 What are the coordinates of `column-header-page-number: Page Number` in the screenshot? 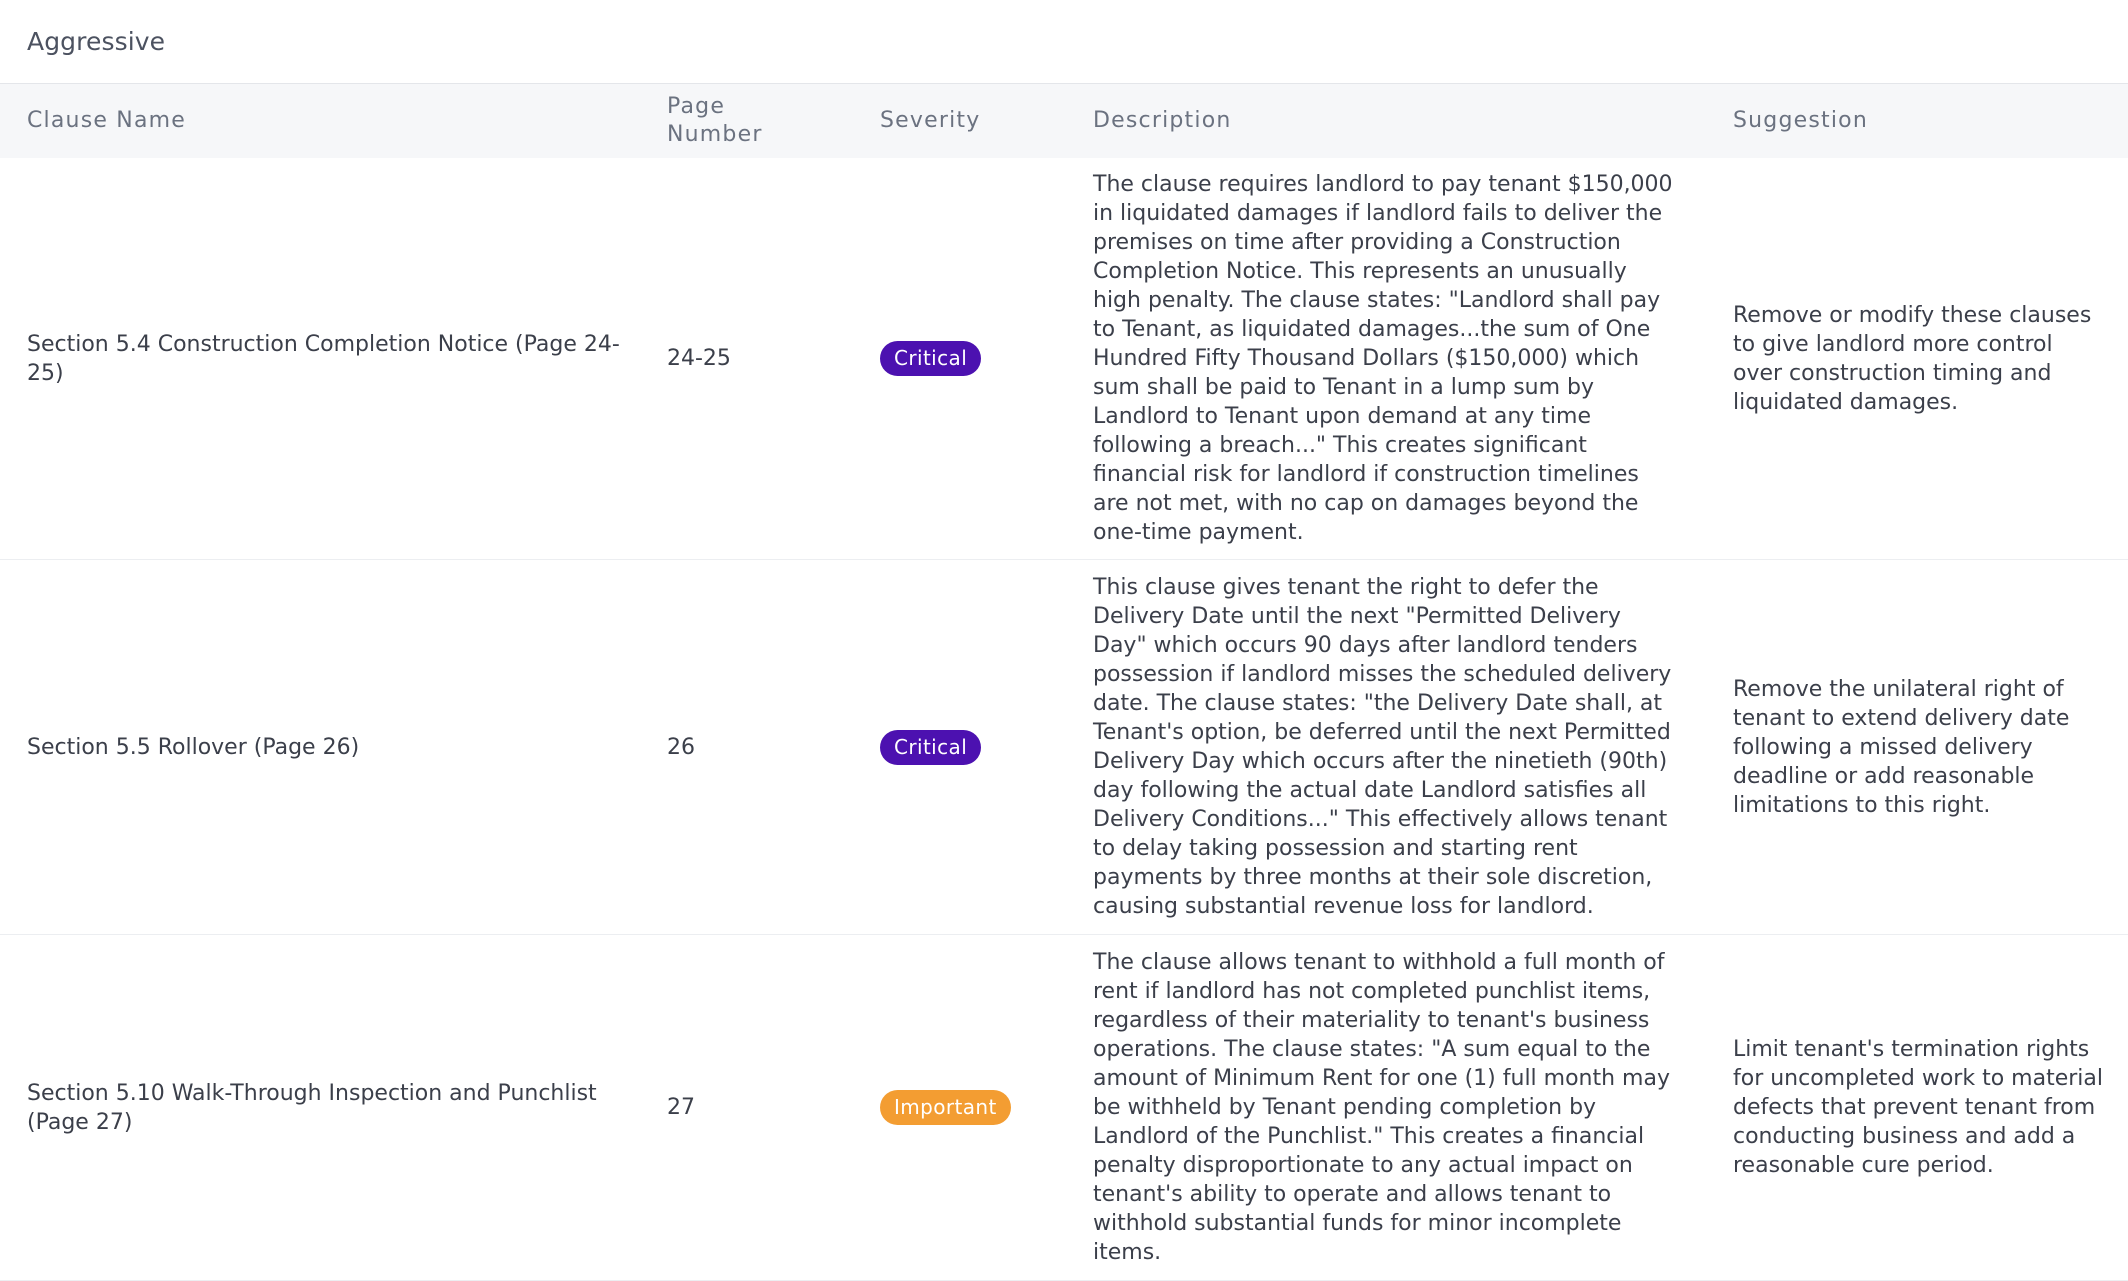 It's located at (746, 121).